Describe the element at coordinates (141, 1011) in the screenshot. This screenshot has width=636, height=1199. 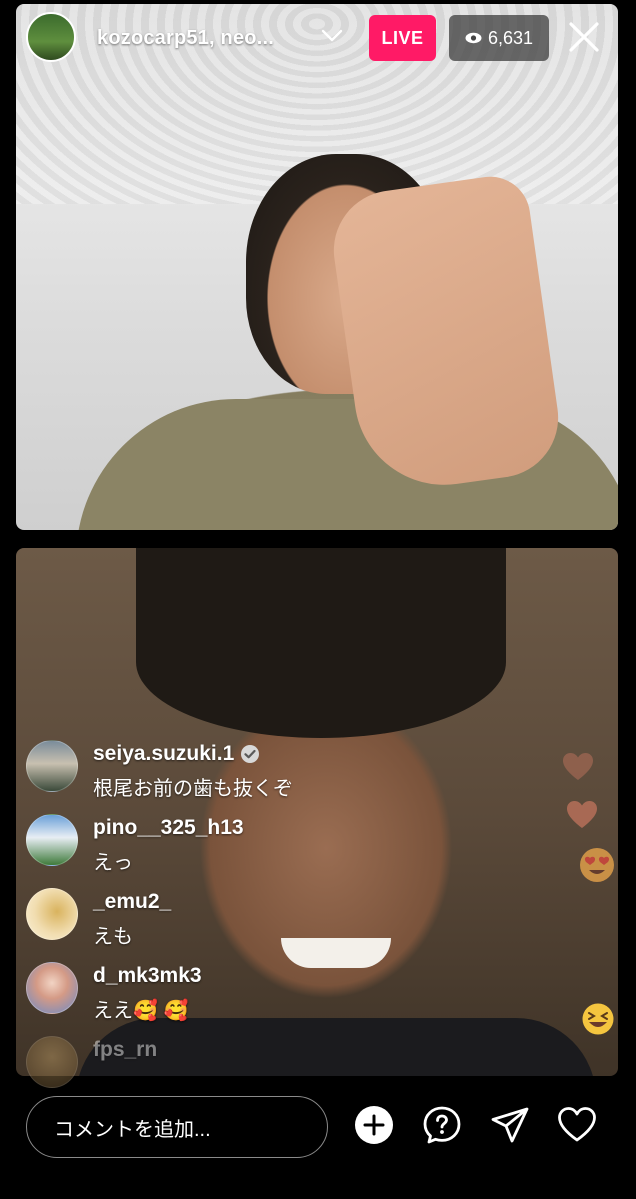
I see `comment-text: ええ🥰 🥰` at that location.